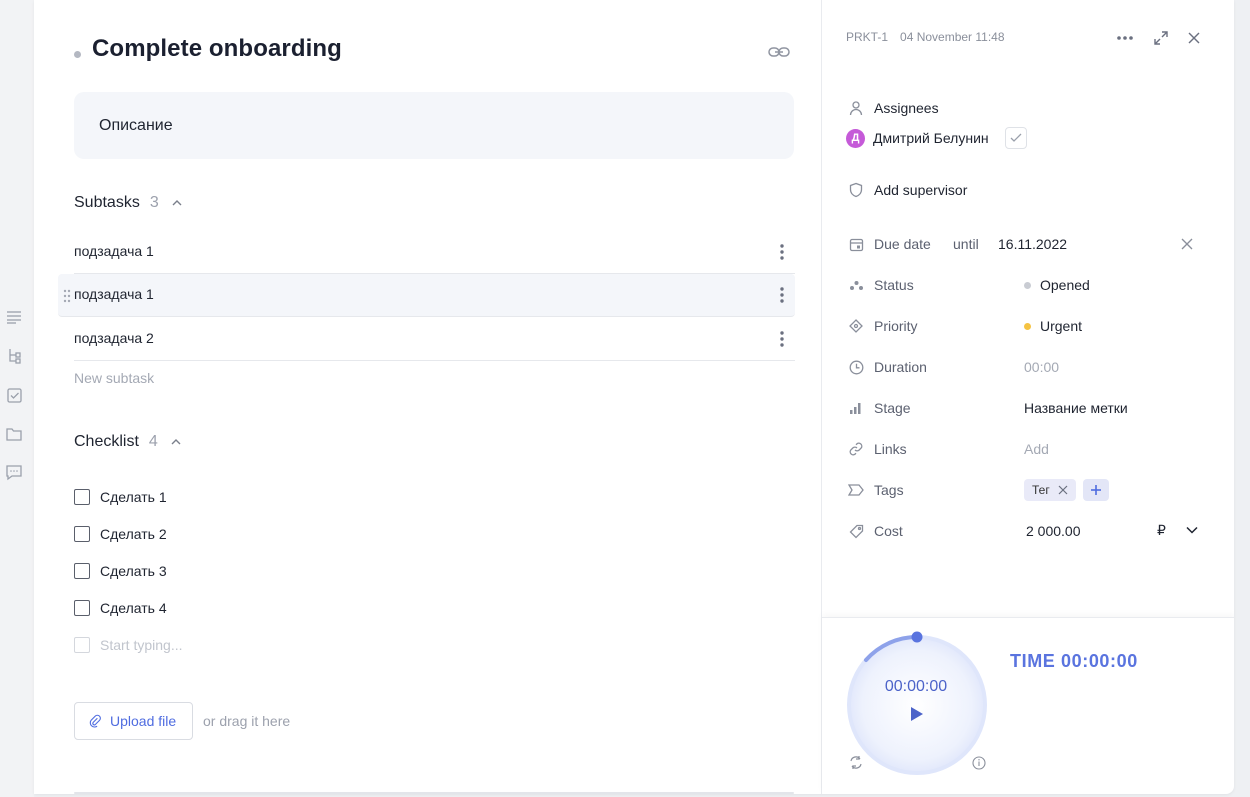 This screenshot has height=797, width=1250. I want to click on check-icon, so click(1016, 137).